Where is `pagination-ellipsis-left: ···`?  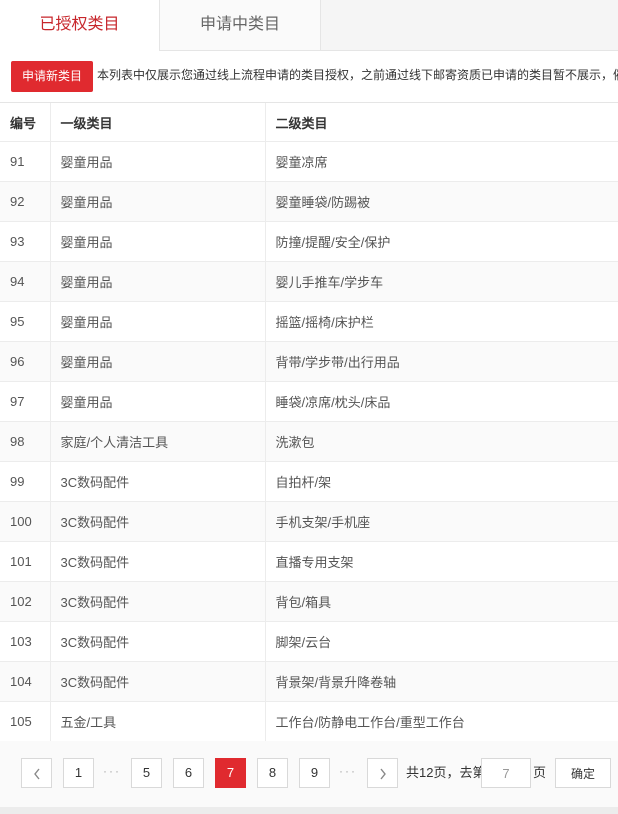 pagination-ellipsis-left: ··· is located at coordinates (112, 771).